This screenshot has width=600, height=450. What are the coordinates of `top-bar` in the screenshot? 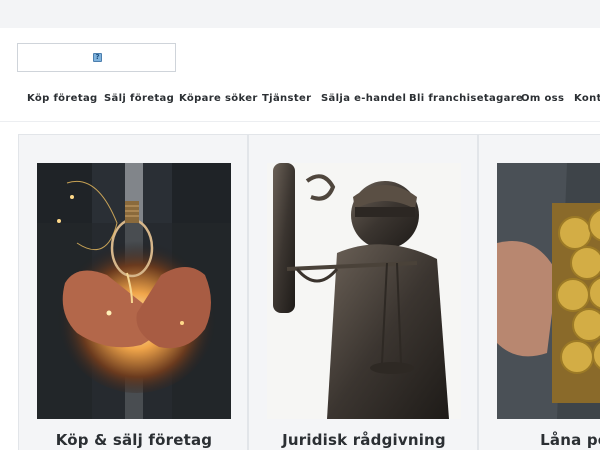 It's located at (300, 14).